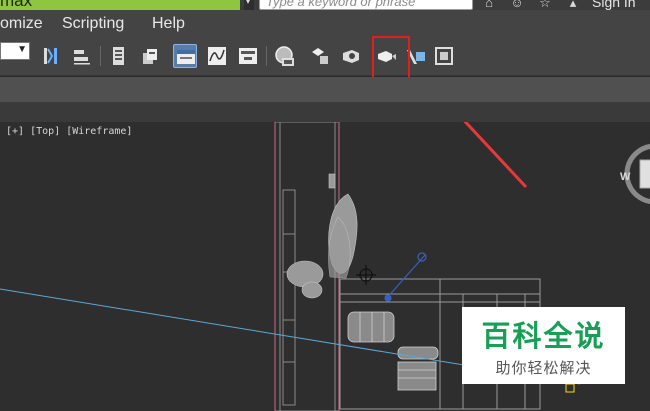  What do you see at coordinates (573, 5) in the screenshot?
I see `user-account-icon: ▴` at bounding box center [573, 5].